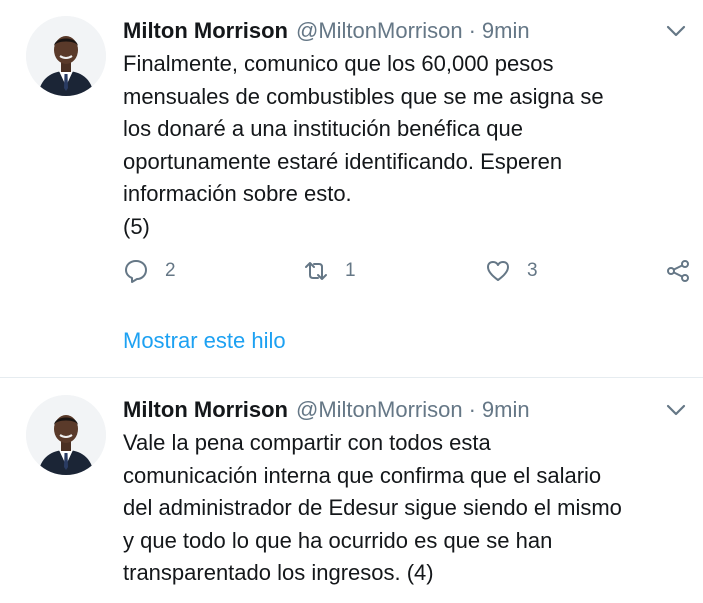 The width and height of the screenshot is (703, 603). What do you see at coordinates (351, 377) in the screenshot?
I see `tweet-divider` at bounding box center [351, 377].